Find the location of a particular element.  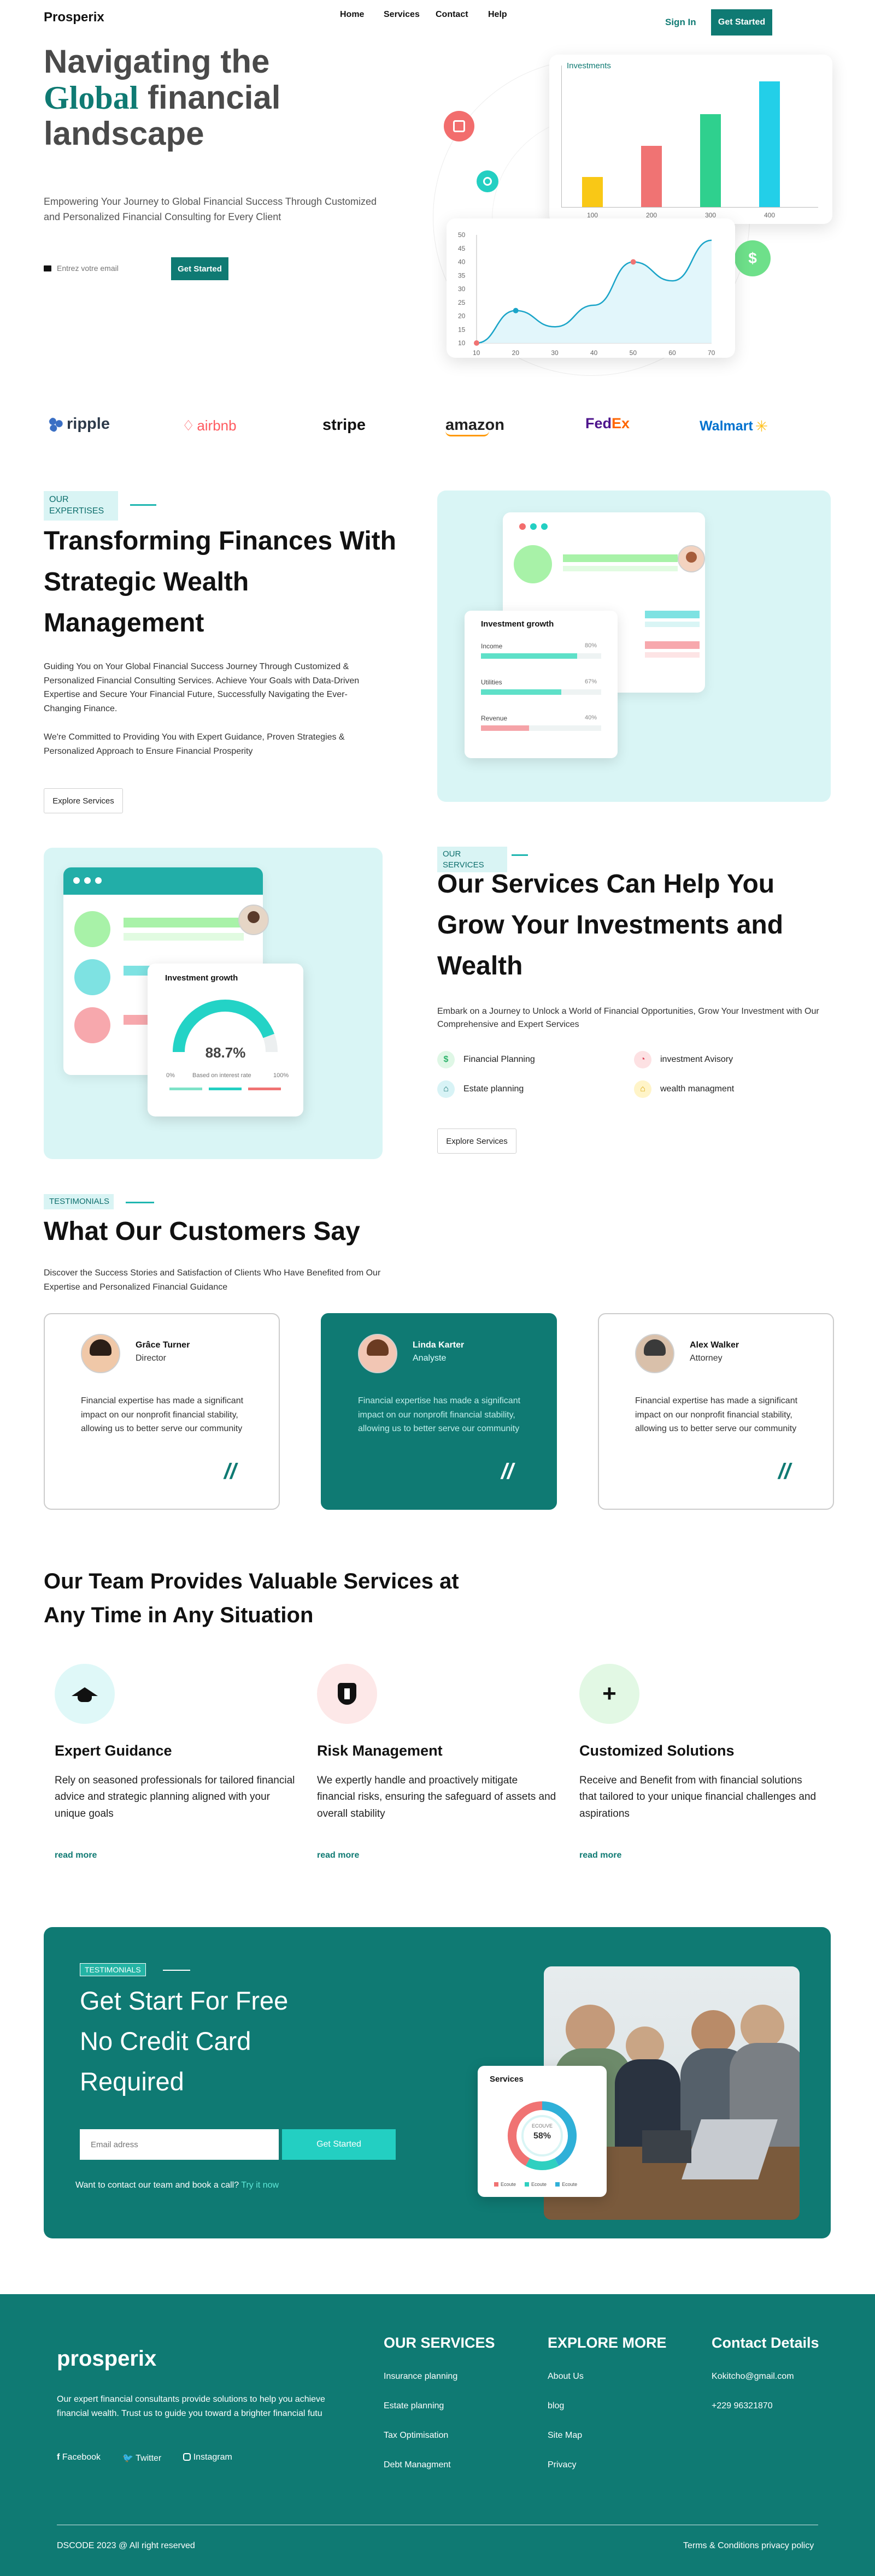

growth-row-pct: 80% is located at coordinates (591, 645).